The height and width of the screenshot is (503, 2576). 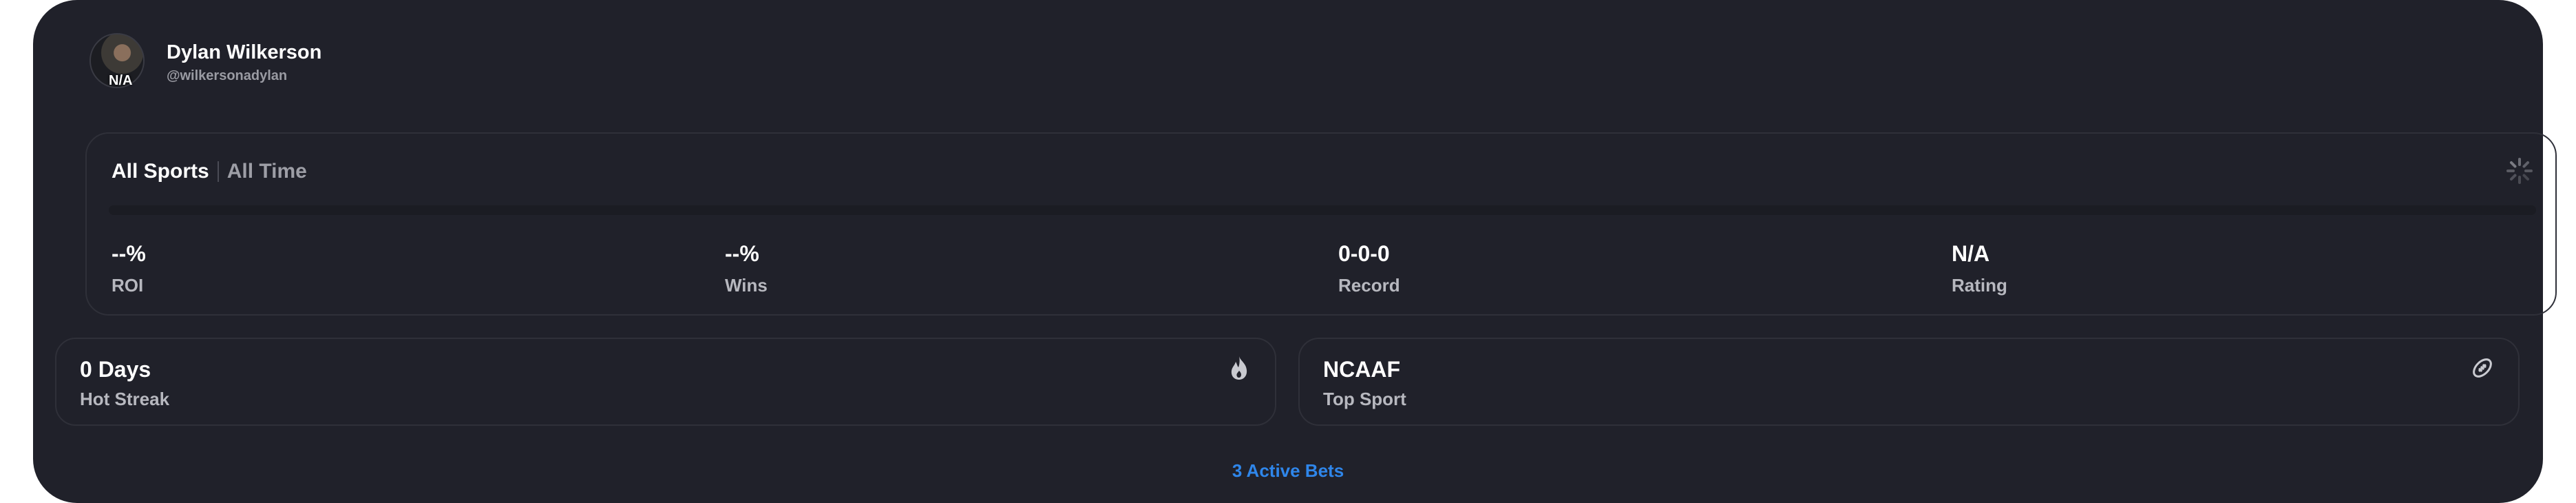 What do you see at coordinates (129, 268) in the screenshot?
I see `stat-roi: --% ROI` at bounding box center [129, 268].